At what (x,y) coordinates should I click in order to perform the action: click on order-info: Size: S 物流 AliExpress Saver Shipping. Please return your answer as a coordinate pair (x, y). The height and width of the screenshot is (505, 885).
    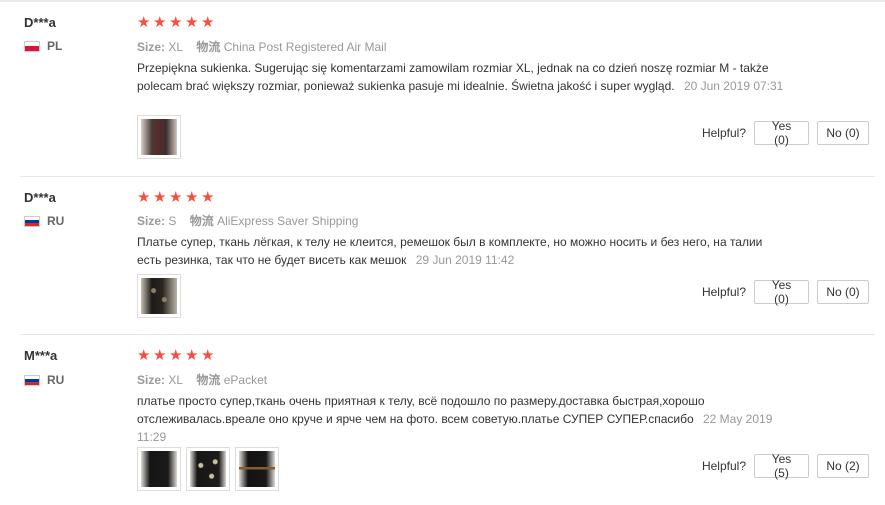
    Looking at the image, I should click on (247, 220).